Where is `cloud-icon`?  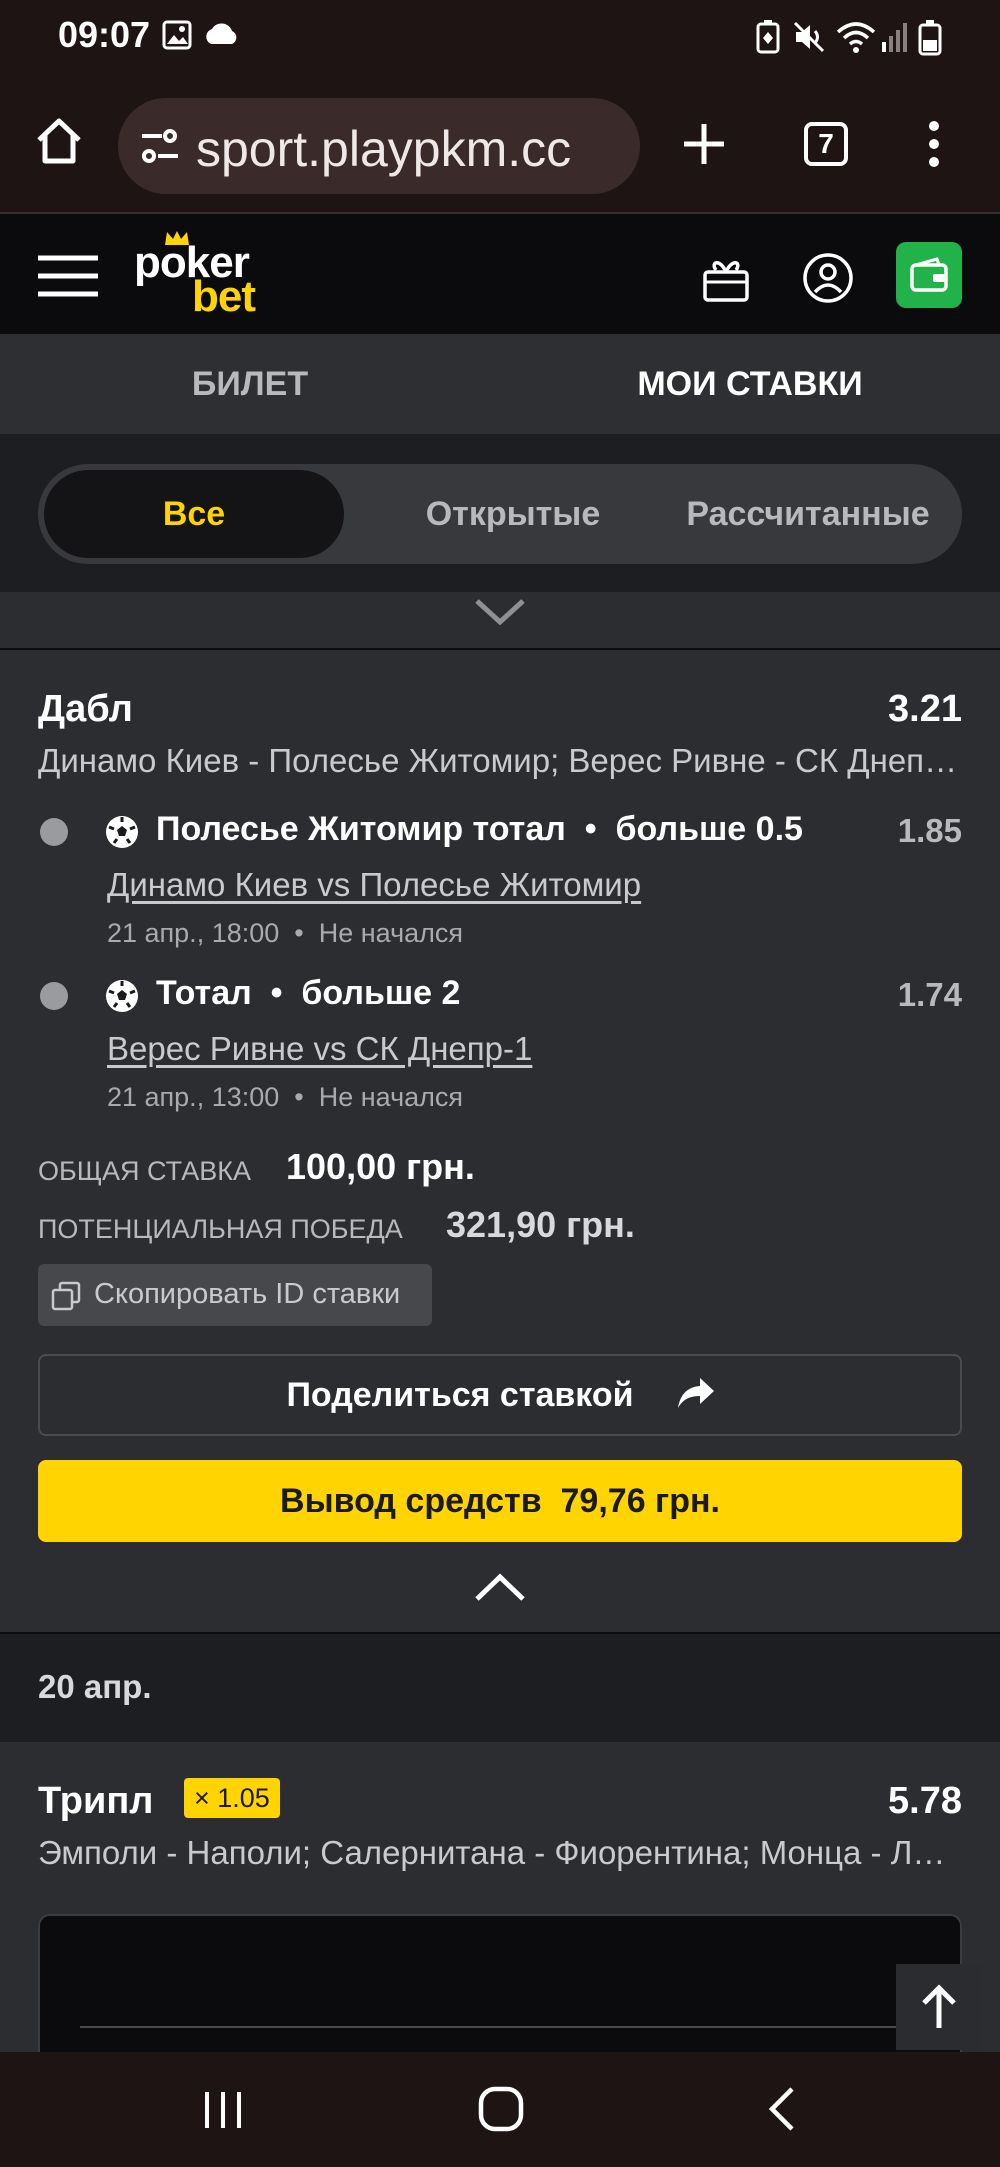 cloud-icon is located at coordinates (221, 33).